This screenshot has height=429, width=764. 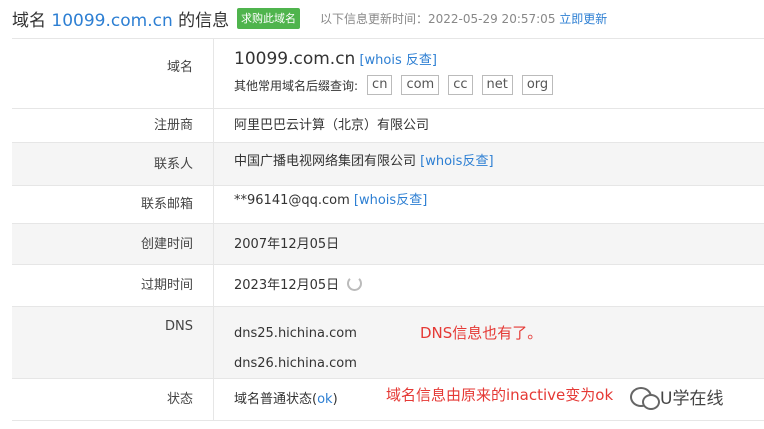 What do you see at coordinates (287, 285) in the screenshot?
I see `expires-date: 2023年12月05日` at bounding box center [287, 285].